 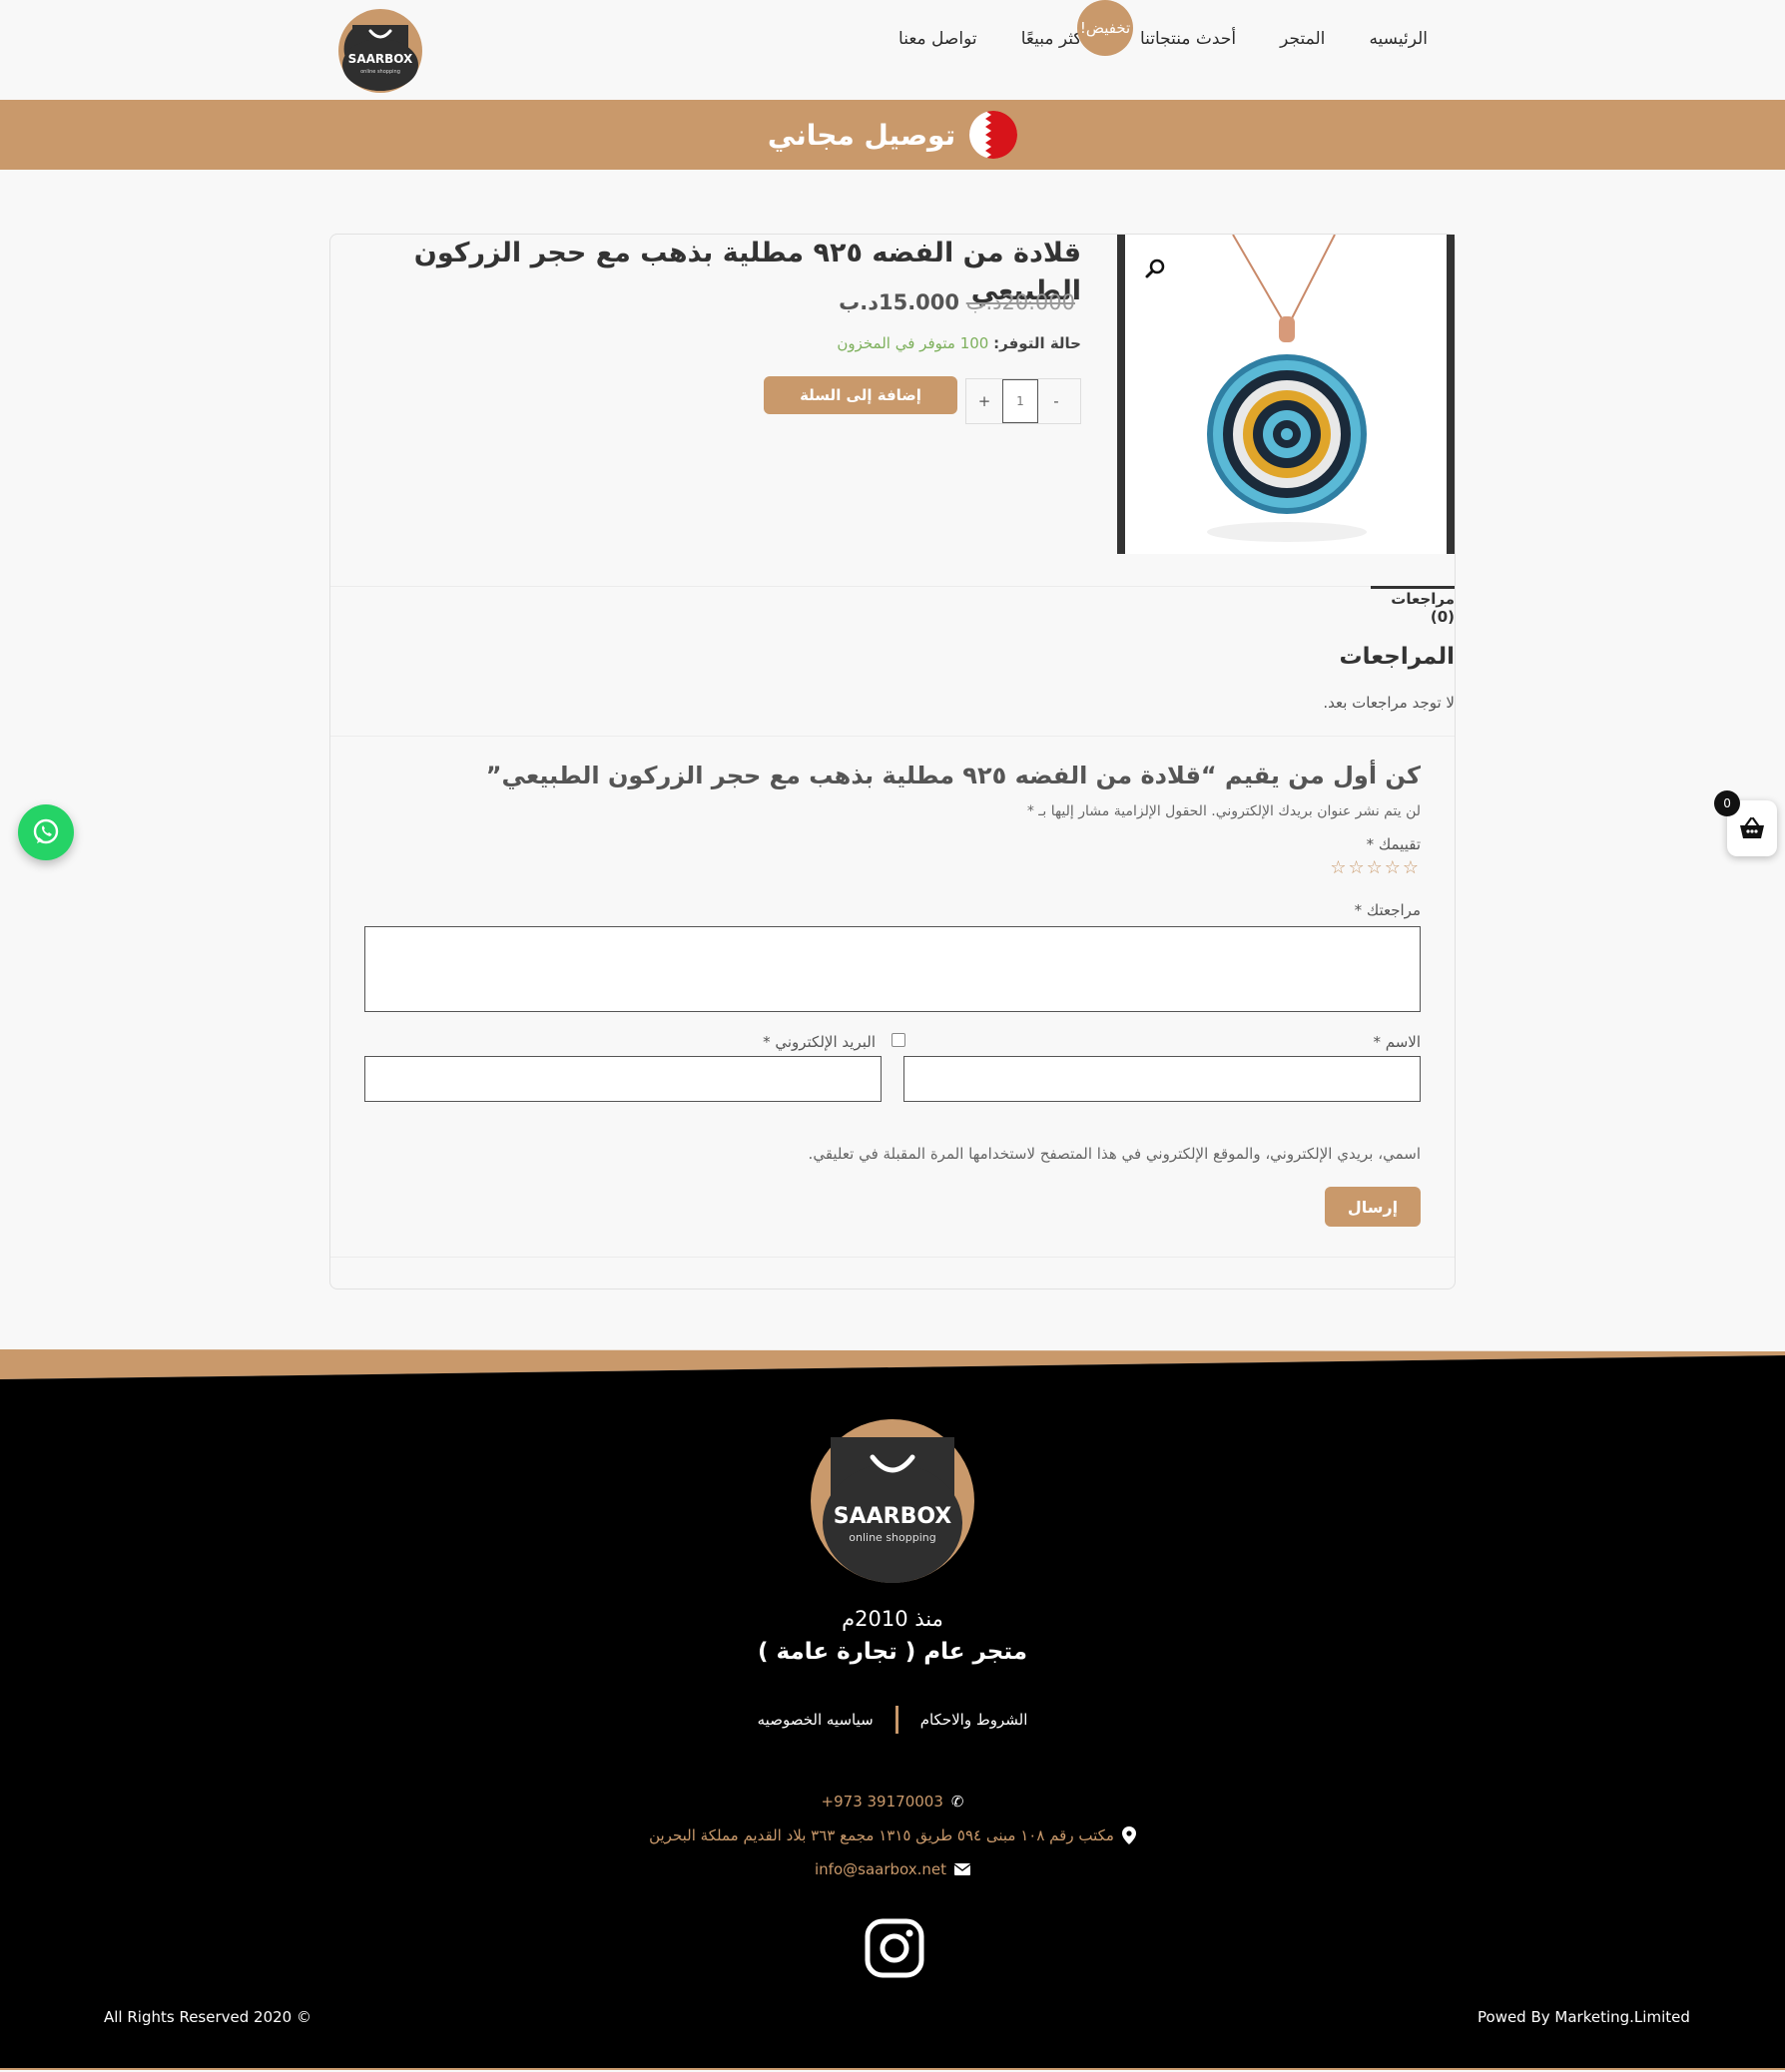 I want to click on review-label: مراجعتك *, so click(x=1387, y=910).